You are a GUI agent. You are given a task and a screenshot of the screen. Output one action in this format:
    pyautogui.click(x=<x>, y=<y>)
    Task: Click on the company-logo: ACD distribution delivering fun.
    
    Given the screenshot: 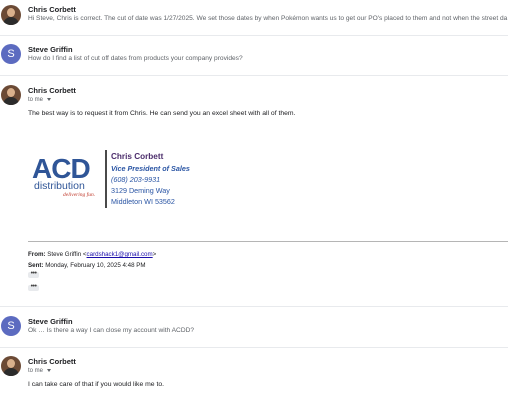 What is the action you would take?
    pyautogui.click(x=67, y=177)
    